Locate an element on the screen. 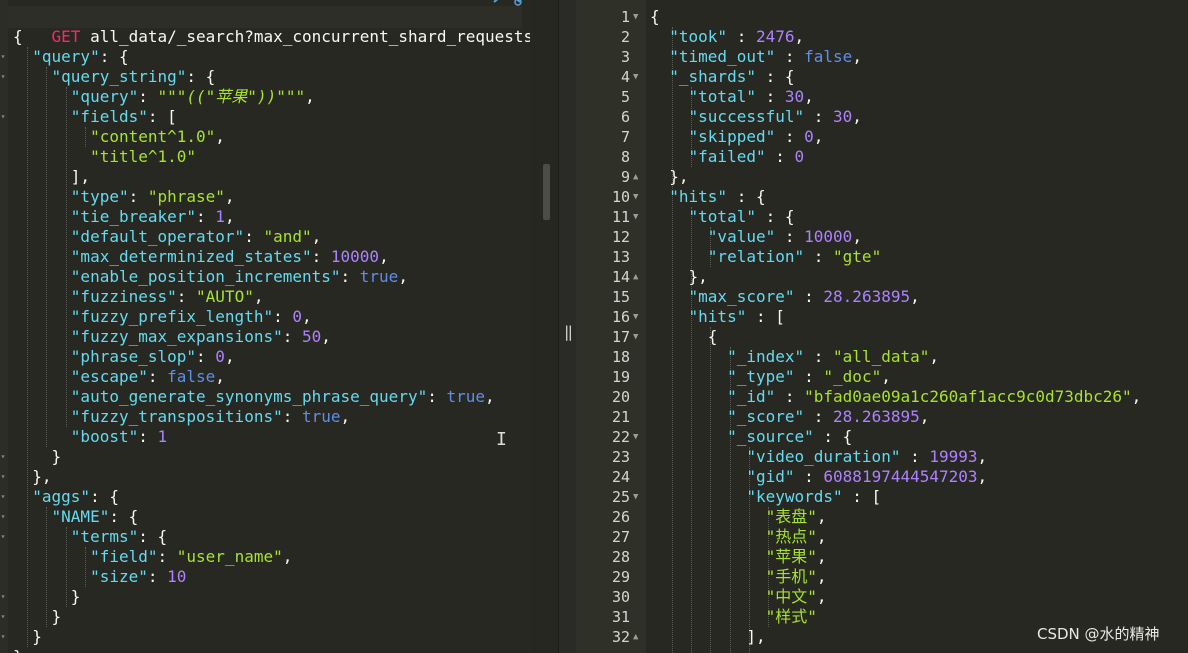 This screenshot has width=1188, height=653. code-line: "boost": 1 is located at coordinates (90, 437).